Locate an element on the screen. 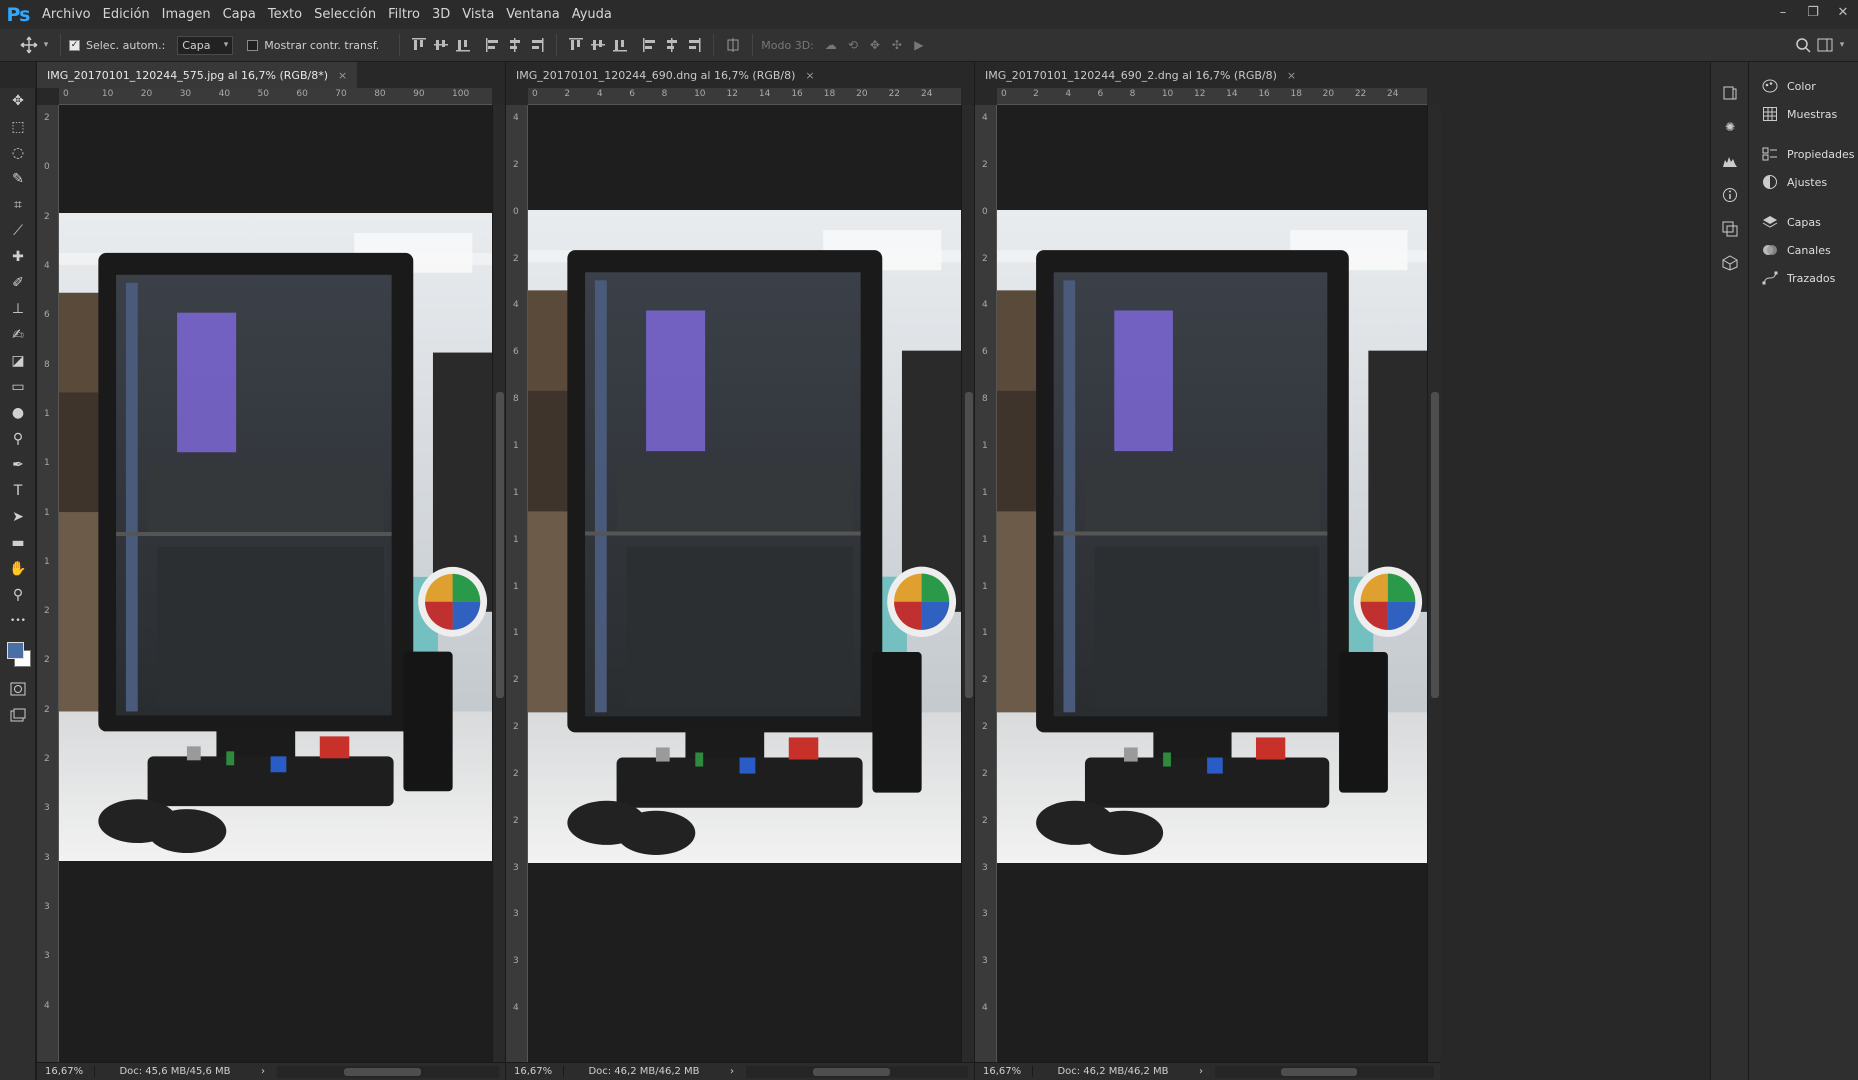 This screenshot has height=1080, width=1858. menu-vista: Vista is located at coordinates (478, 14).